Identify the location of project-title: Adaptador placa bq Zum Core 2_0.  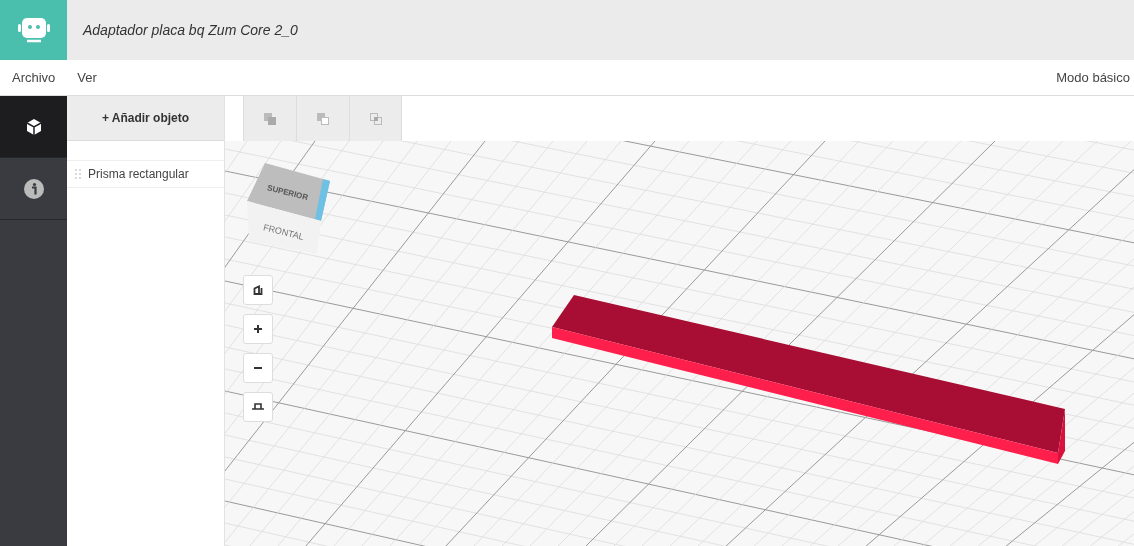
(190, 30).